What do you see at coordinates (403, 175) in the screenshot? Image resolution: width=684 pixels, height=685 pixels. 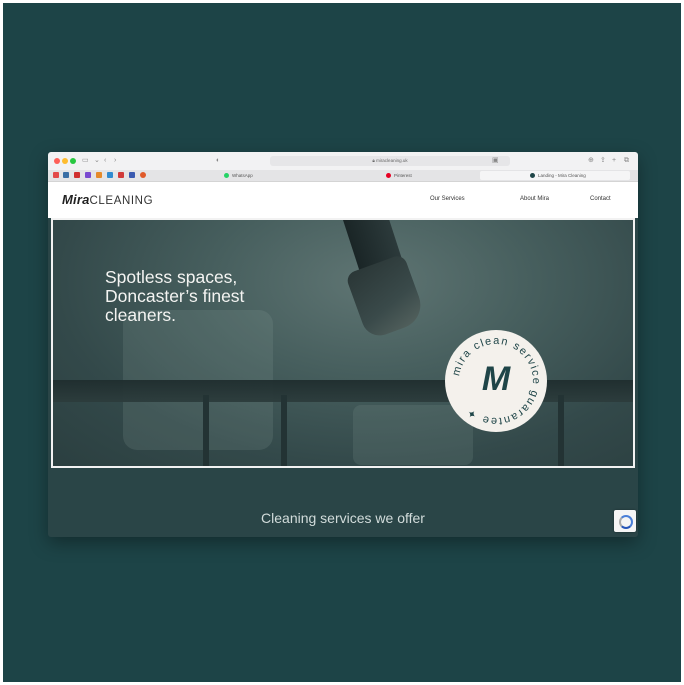 I see `tab-label: Pinterest` at bounding box center [403, 175].